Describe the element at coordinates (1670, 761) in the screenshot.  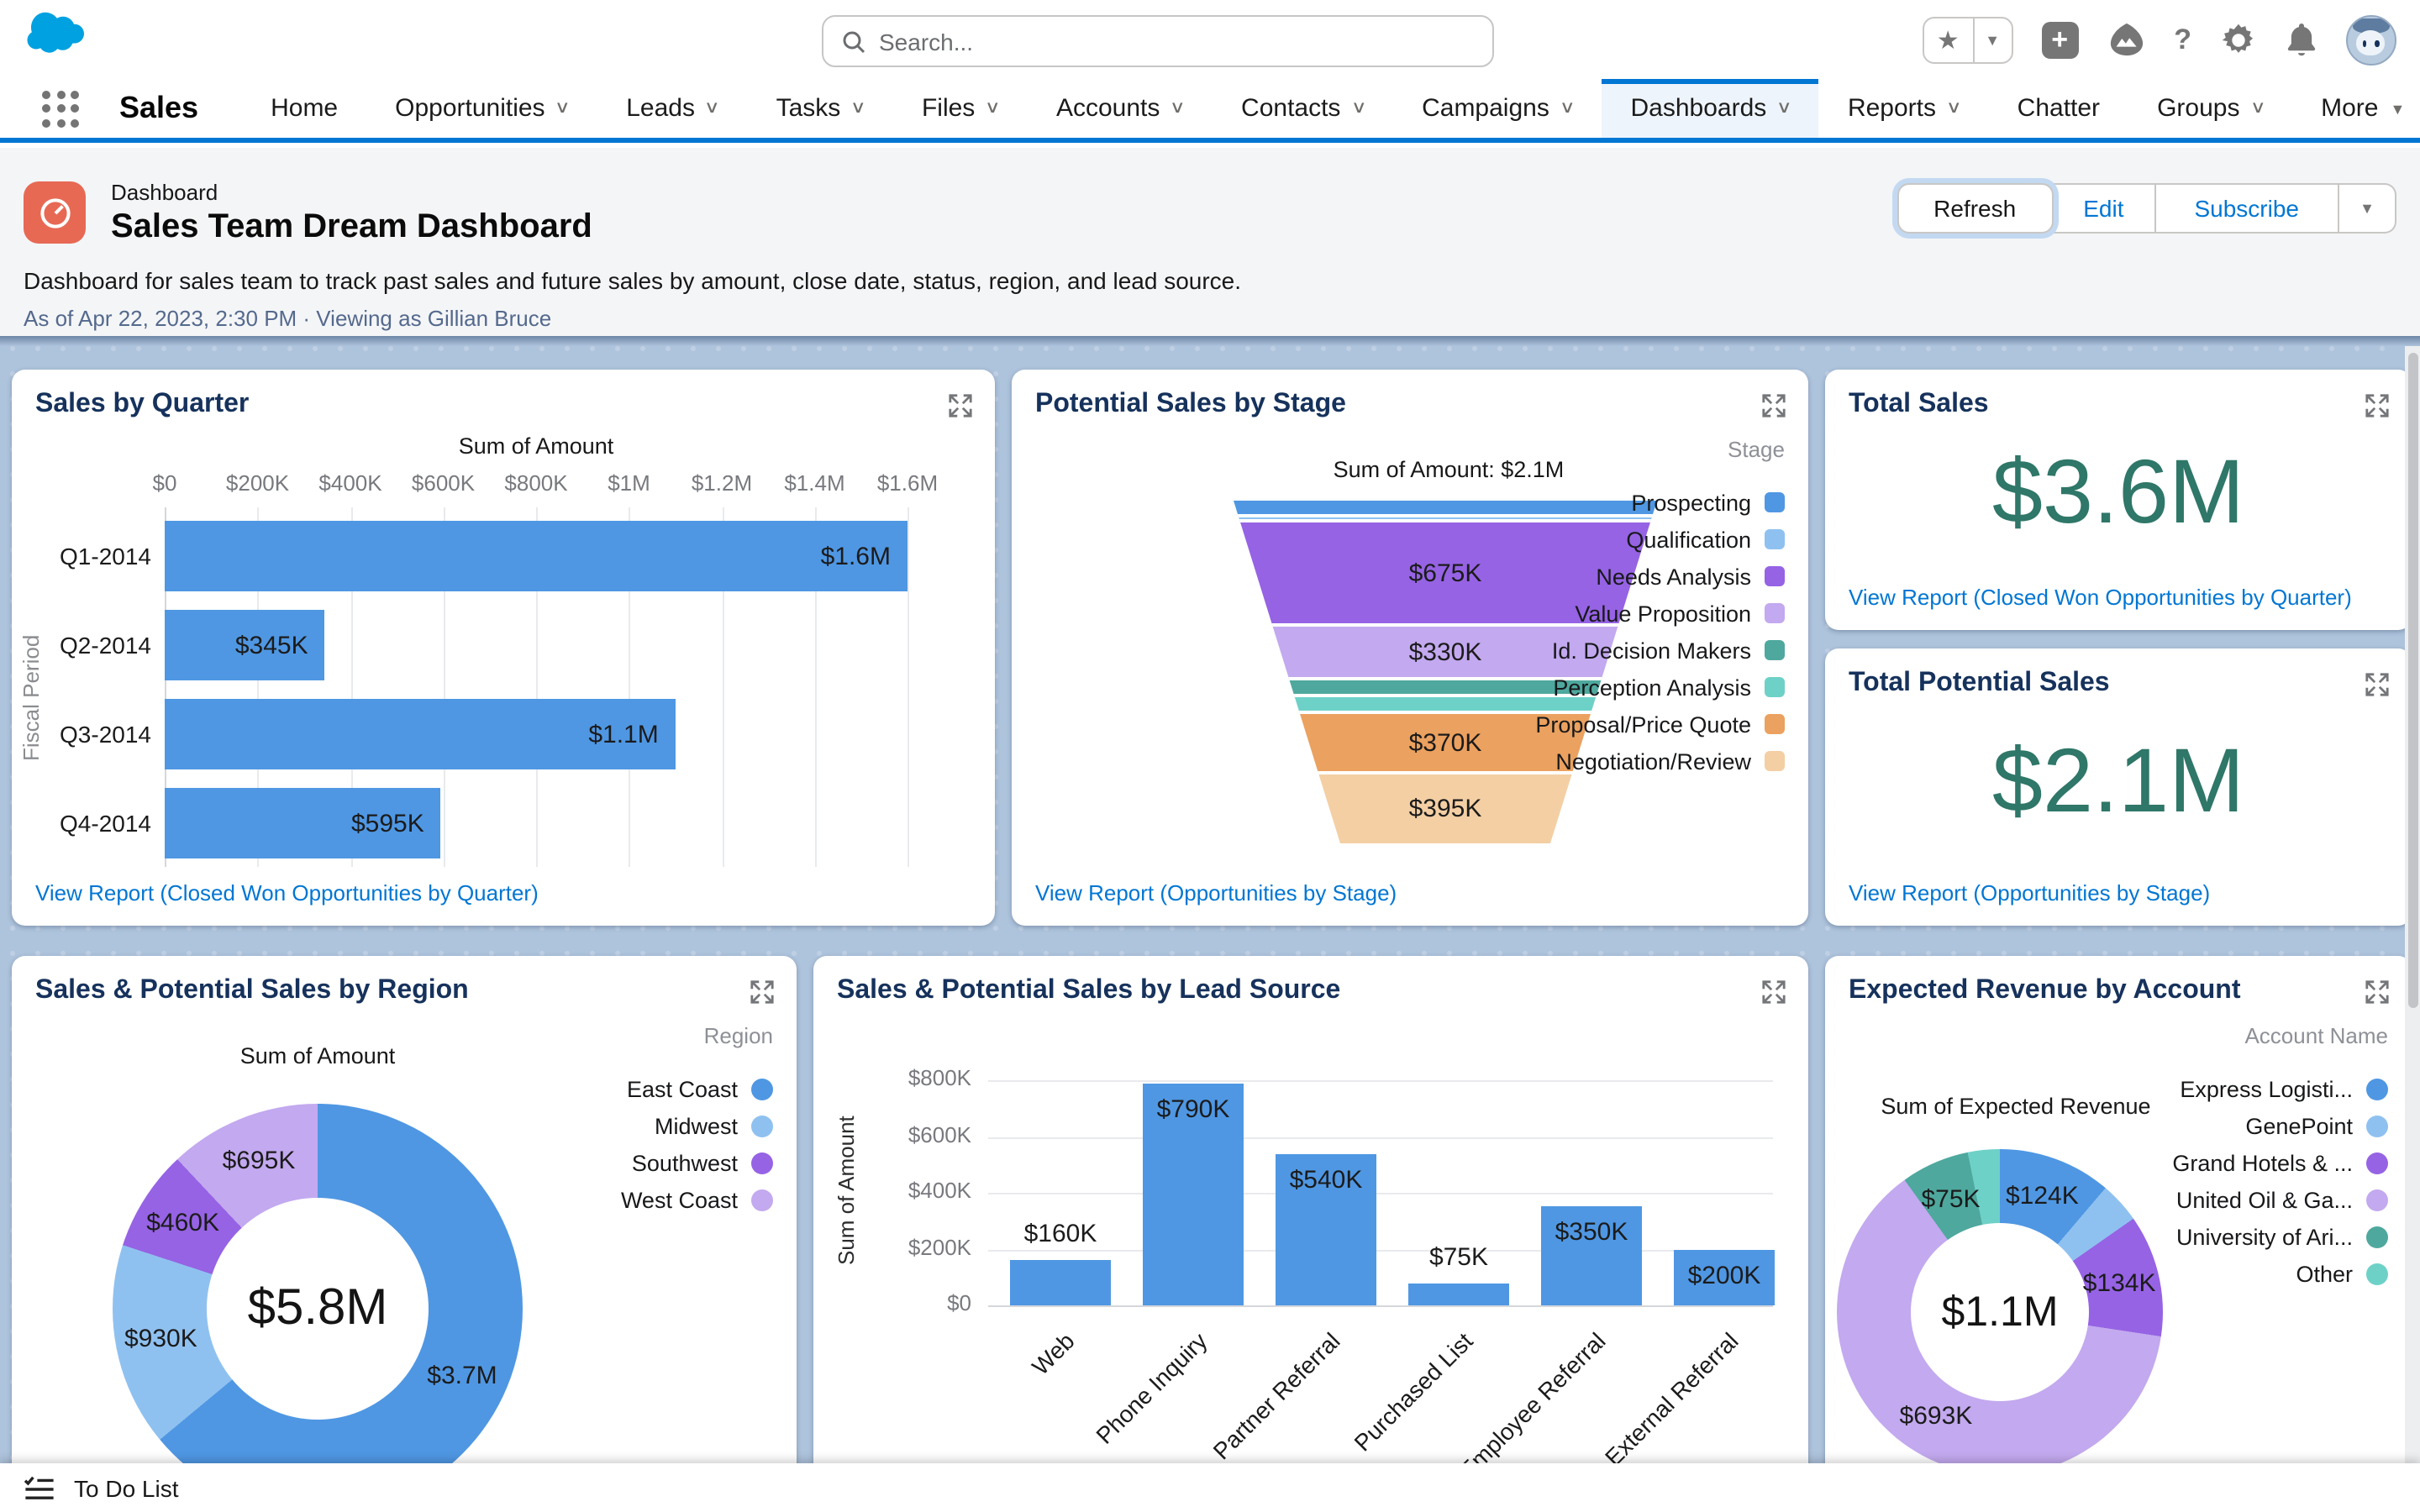
I see `legend-item: Negotiation/Review` at that location.